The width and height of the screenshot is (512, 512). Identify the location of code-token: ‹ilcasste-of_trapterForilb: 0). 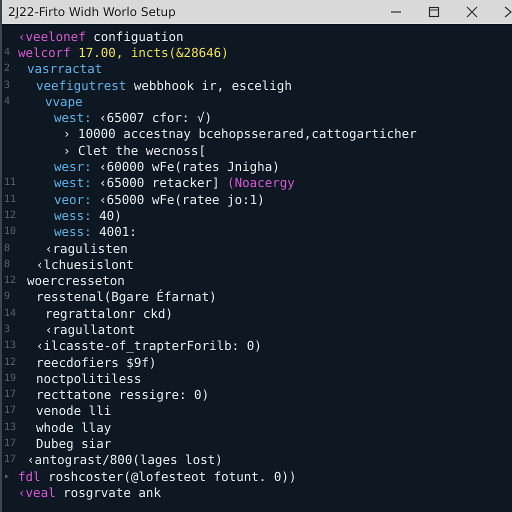
(149, 346).